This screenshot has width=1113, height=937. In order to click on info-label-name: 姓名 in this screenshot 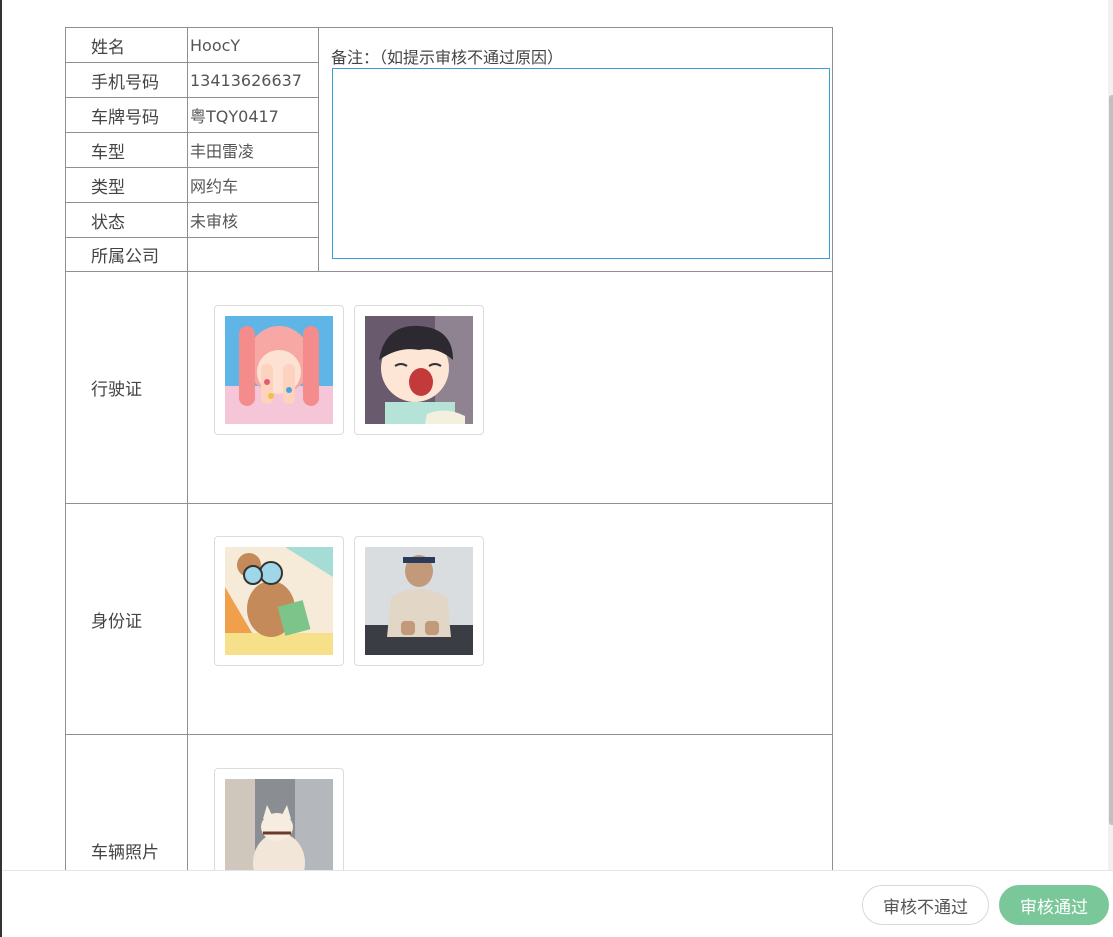, I will do `click(127, 45)`.